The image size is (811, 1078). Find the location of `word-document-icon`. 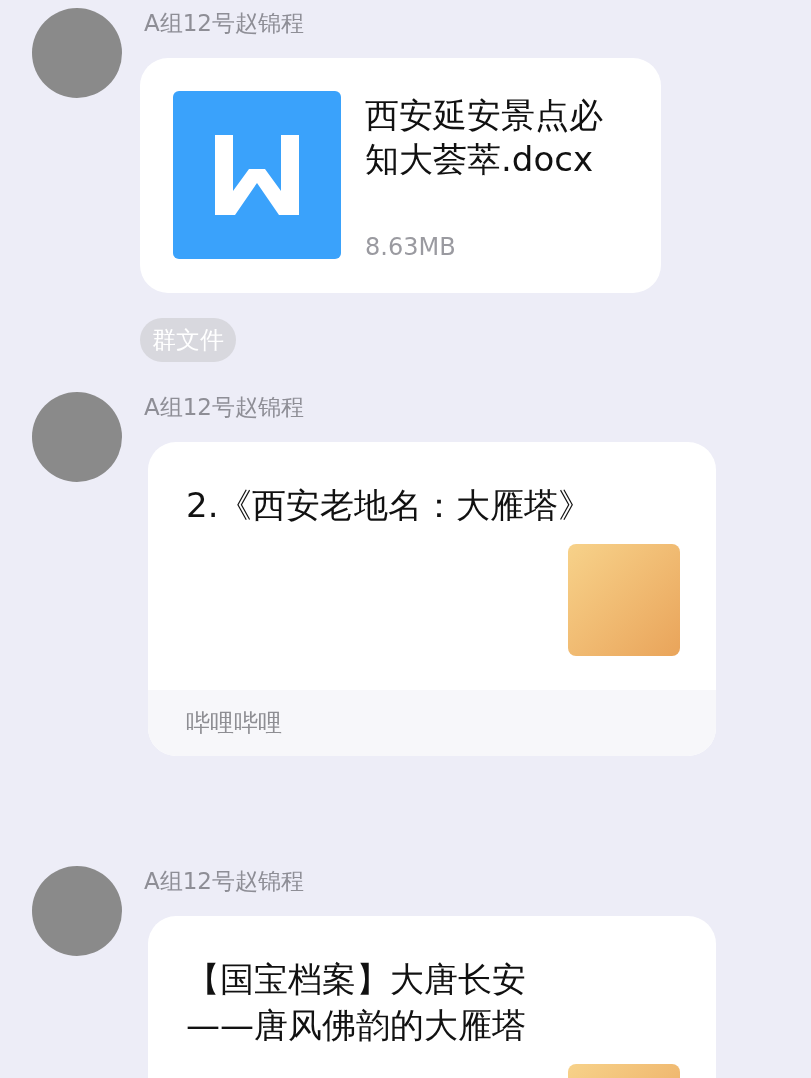

word-document-icon is located at coordinates (257, 175).